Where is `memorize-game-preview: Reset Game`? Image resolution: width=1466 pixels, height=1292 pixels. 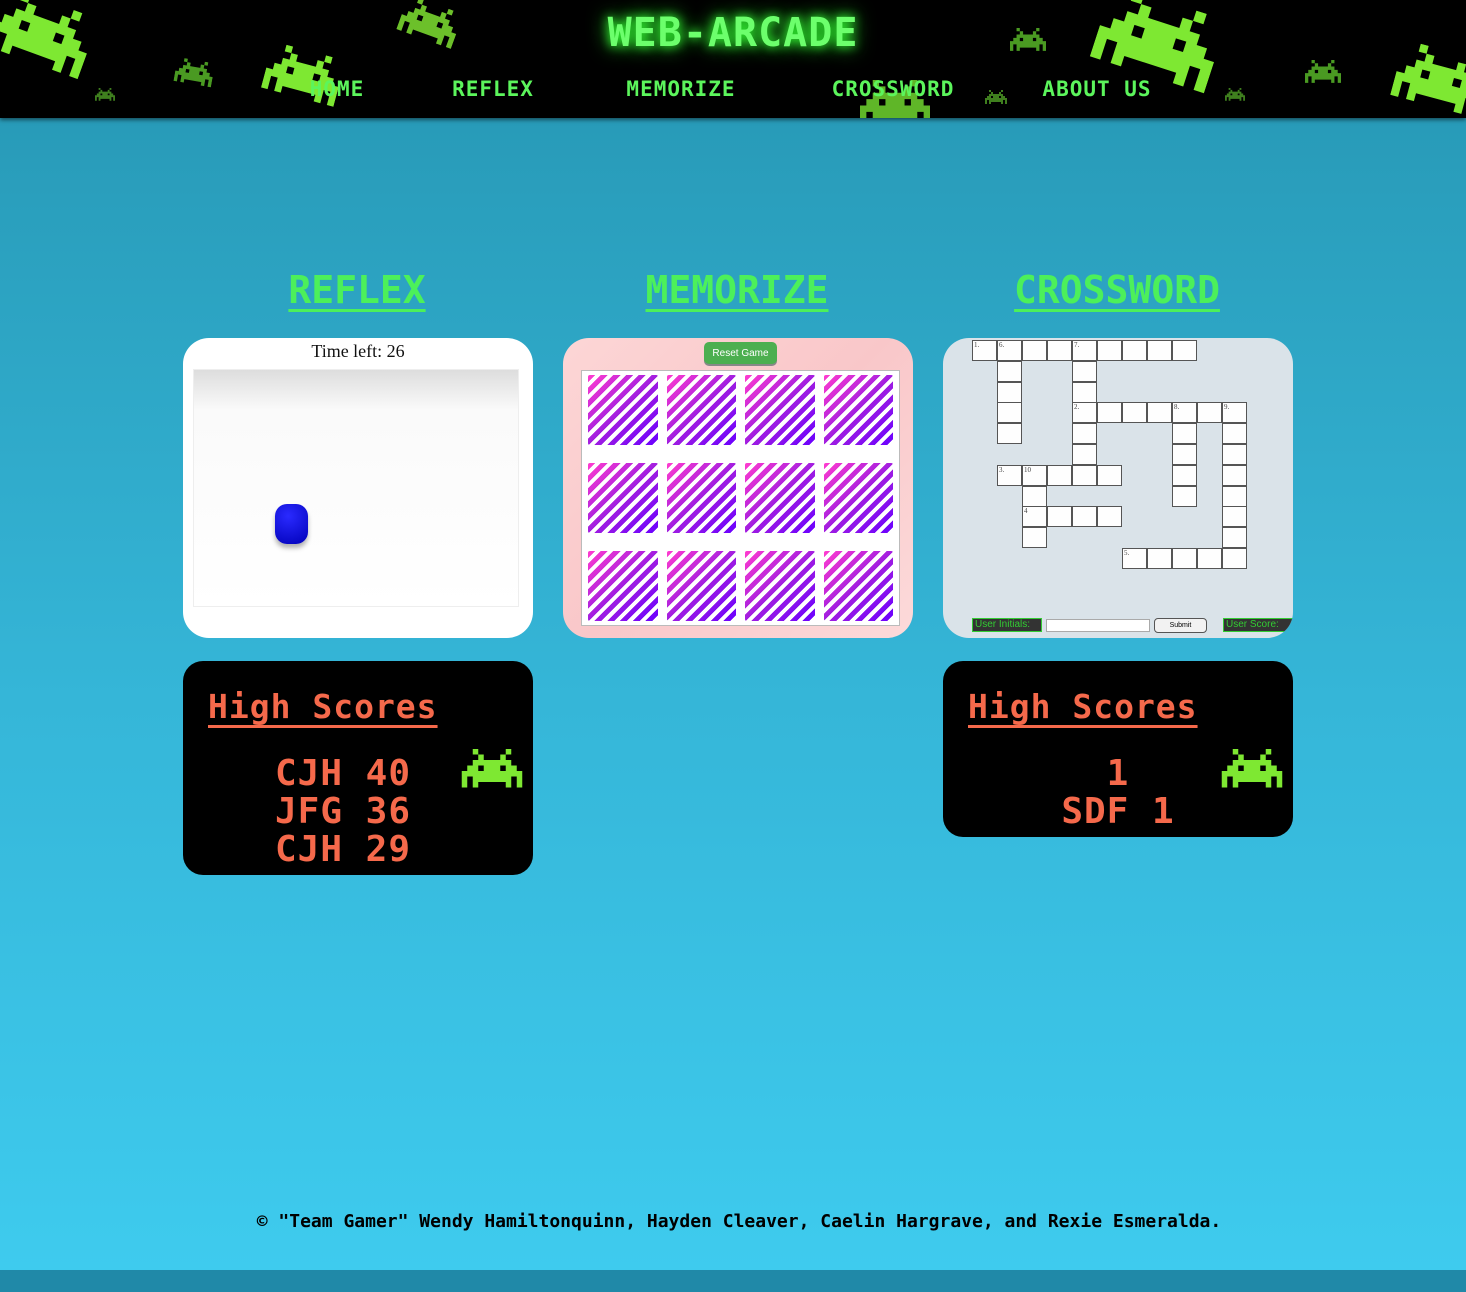
memorize-game-preview: Reset Game is located at coordinates (738, 488).